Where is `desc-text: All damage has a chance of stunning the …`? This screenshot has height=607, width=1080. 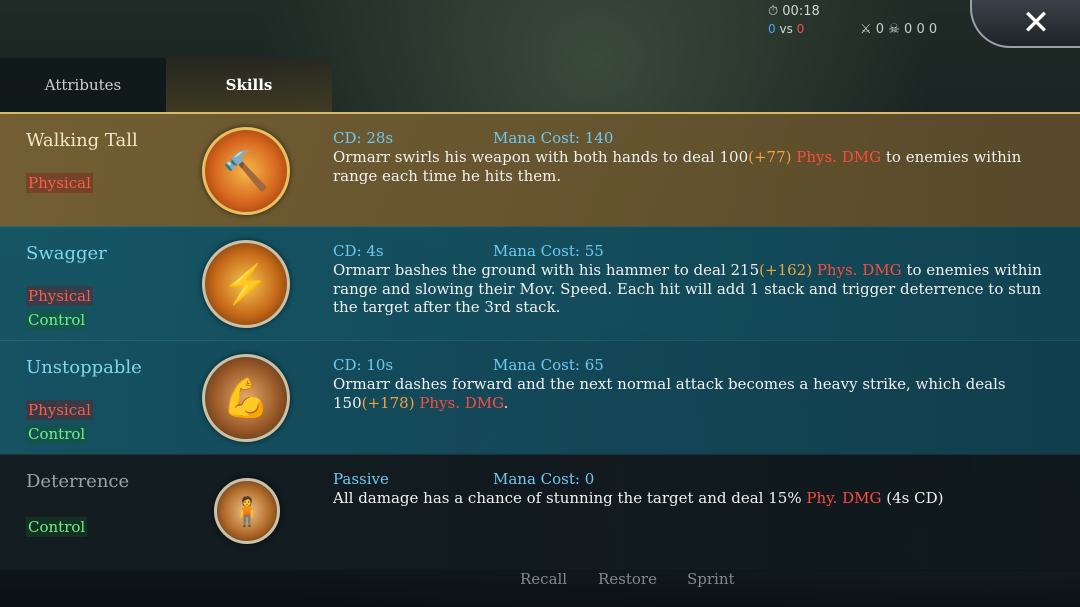 desc-text: All damage has a chance of stunning the … is located at coordinates (570, 498).